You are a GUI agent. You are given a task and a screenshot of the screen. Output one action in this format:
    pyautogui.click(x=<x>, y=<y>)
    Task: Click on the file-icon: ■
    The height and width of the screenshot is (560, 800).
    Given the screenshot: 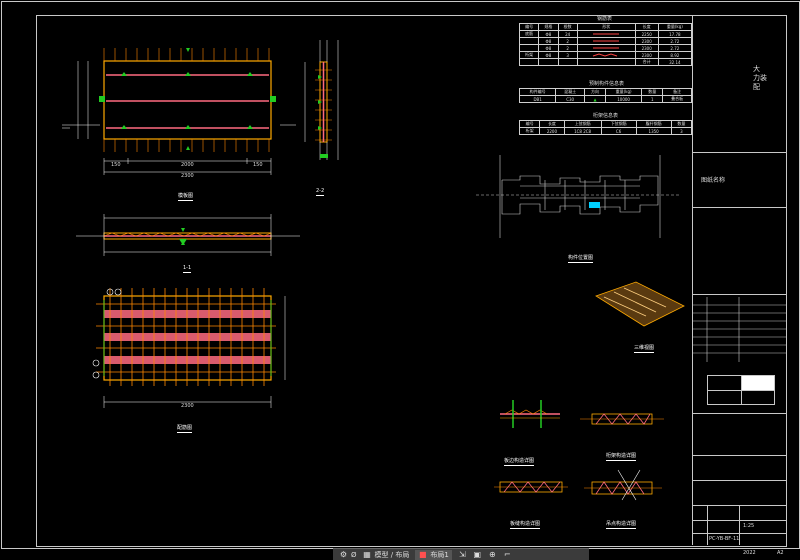 What is the action you would take?
    pyautogui.click(x=423, y=554)
    